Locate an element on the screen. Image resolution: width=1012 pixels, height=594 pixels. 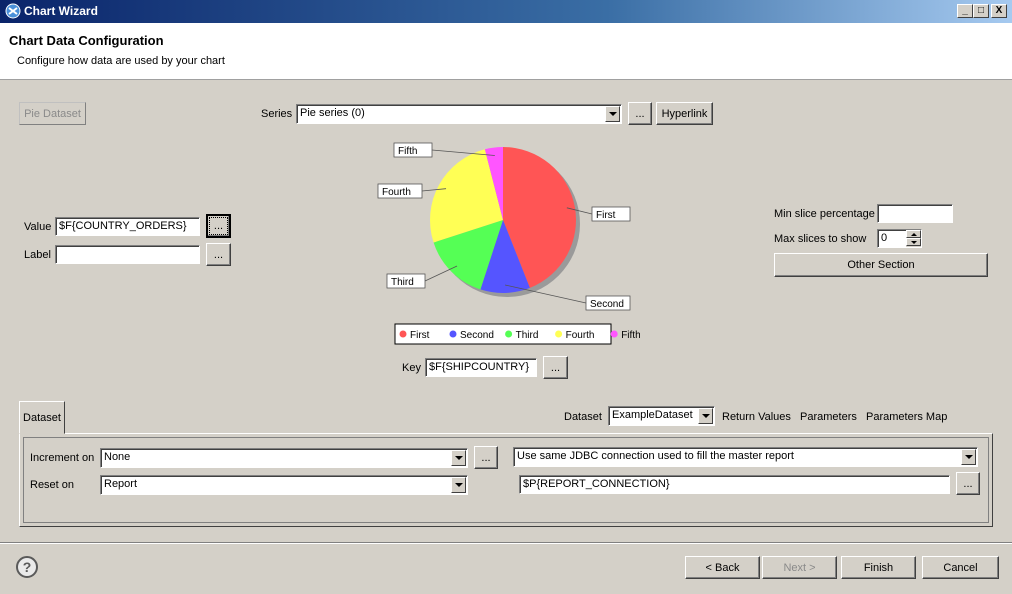
legend-label-second: Second is located at coordinates (477, 335).